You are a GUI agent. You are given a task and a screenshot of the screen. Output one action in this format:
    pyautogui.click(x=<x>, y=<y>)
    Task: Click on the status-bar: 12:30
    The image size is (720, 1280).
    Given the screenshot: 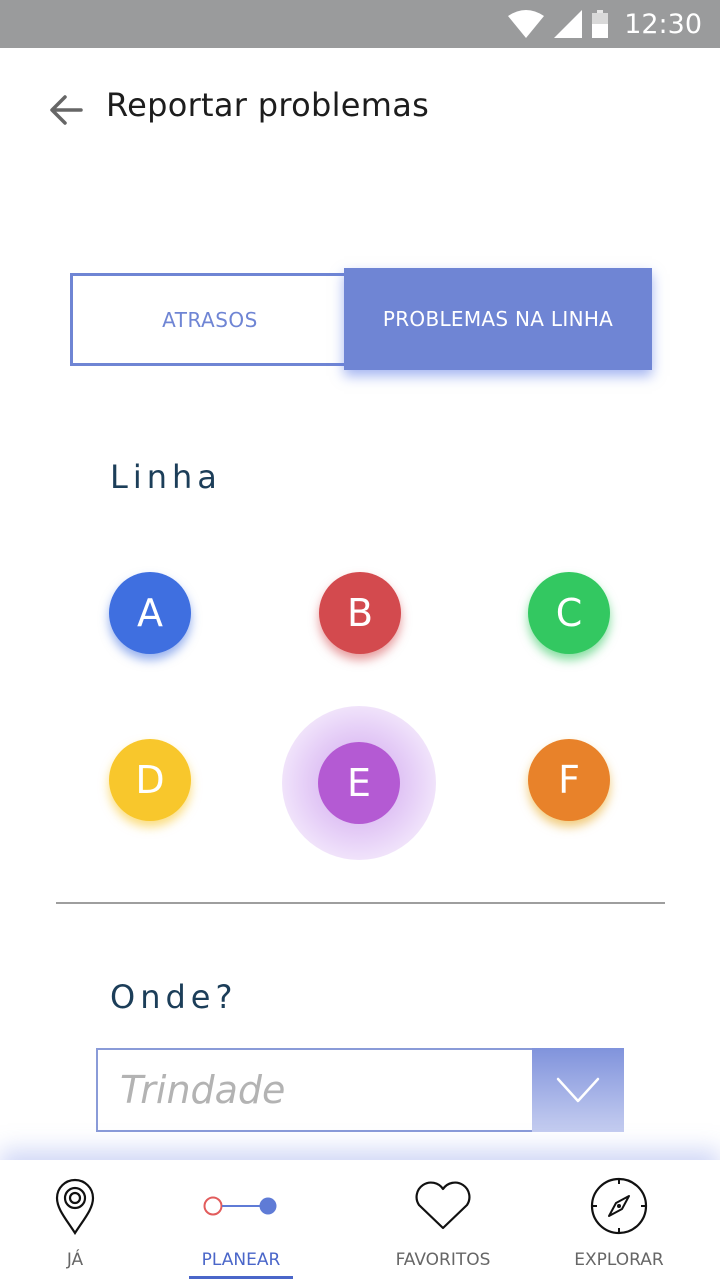 What is the action you would take?
    pyautogui.click(x=360, y=24)
    